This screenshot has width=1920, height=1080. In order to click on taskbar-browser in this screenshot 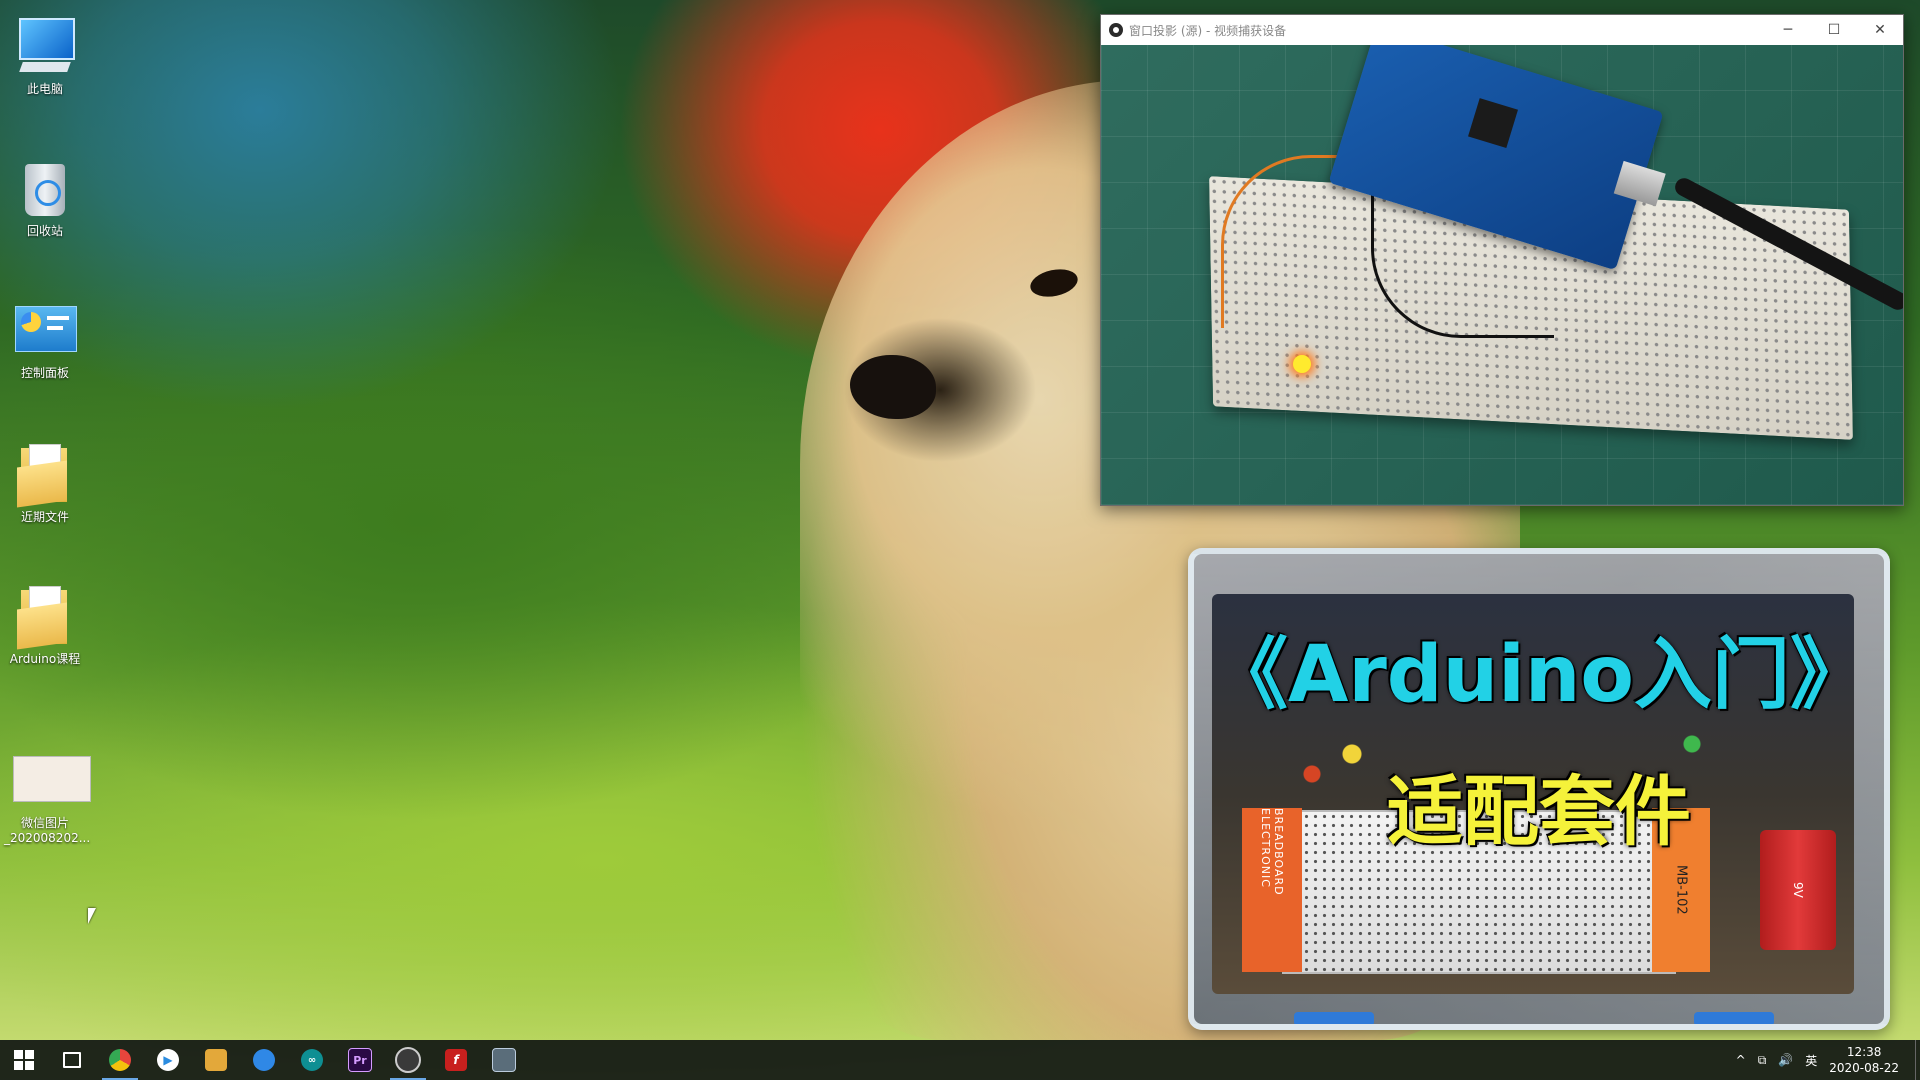, I will do `click(264, 1060)`.